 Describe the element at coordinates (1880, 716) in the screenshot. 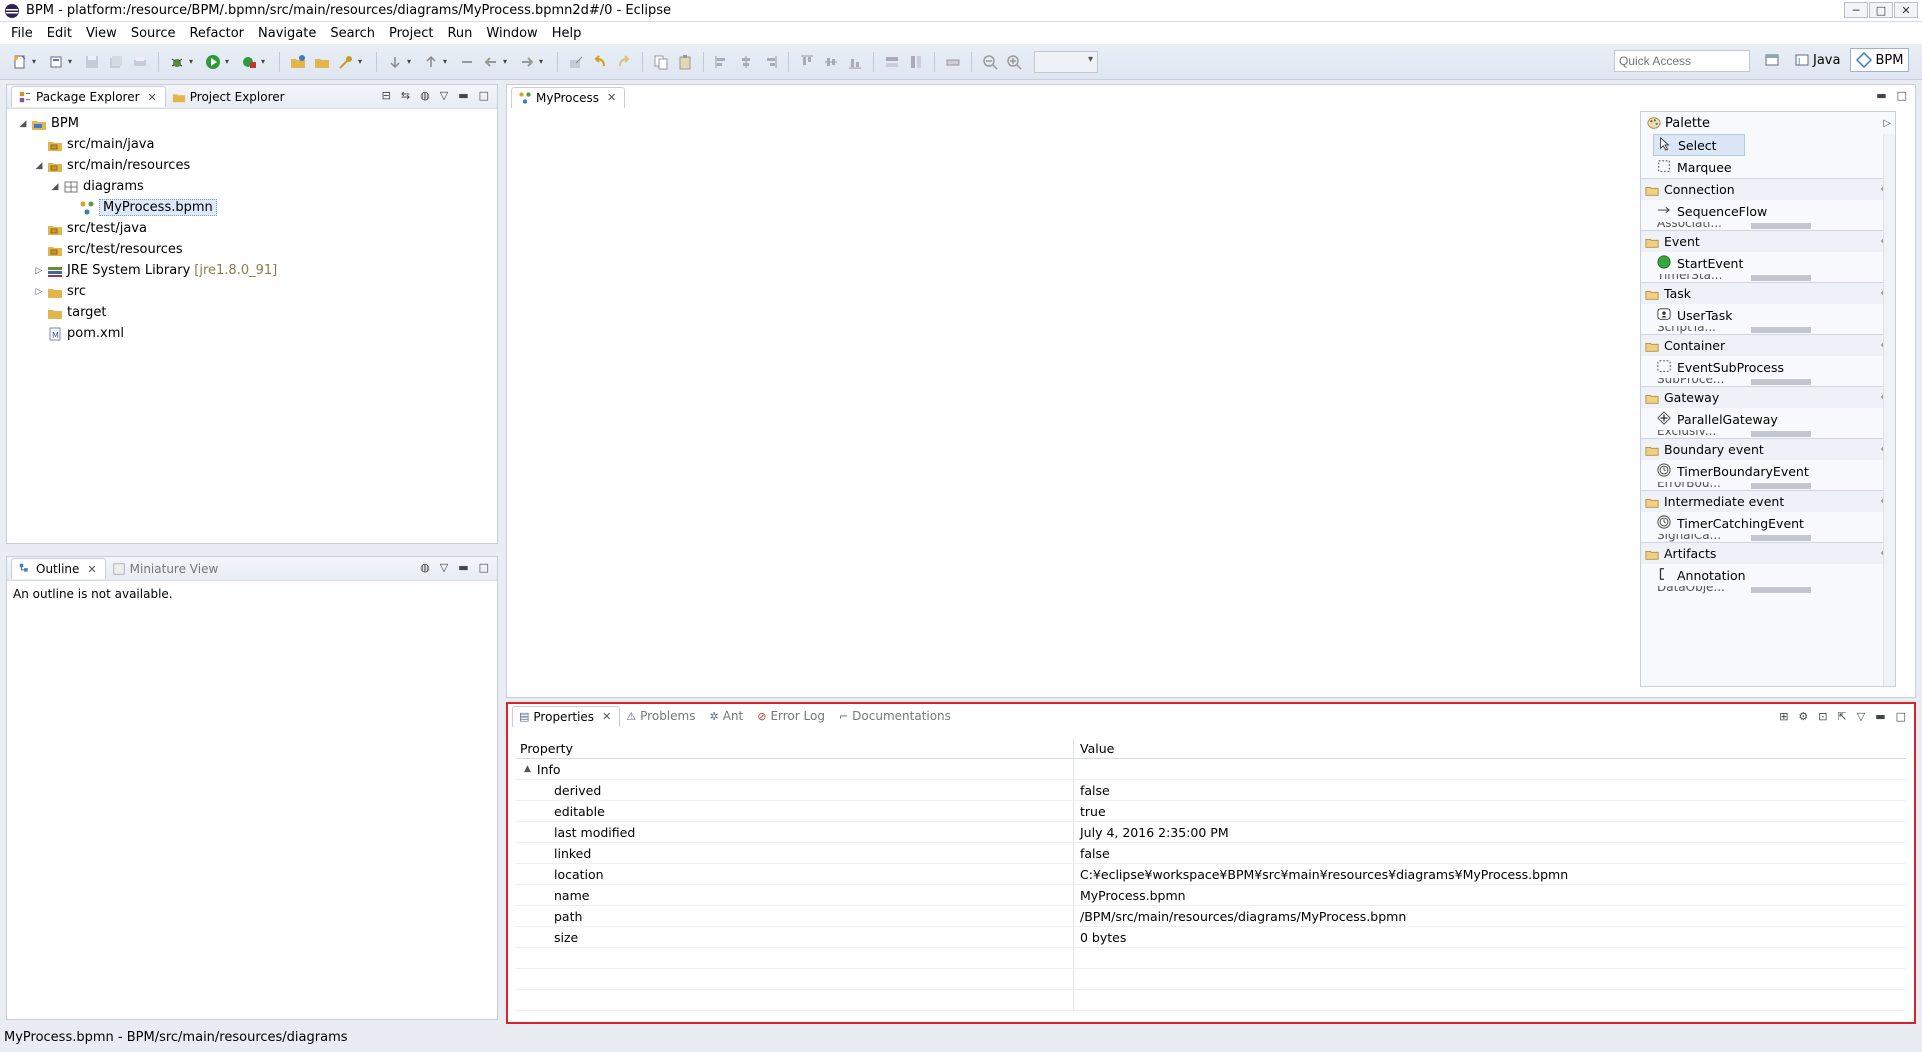

I see `minimize-view-icon: ▬` at that location.